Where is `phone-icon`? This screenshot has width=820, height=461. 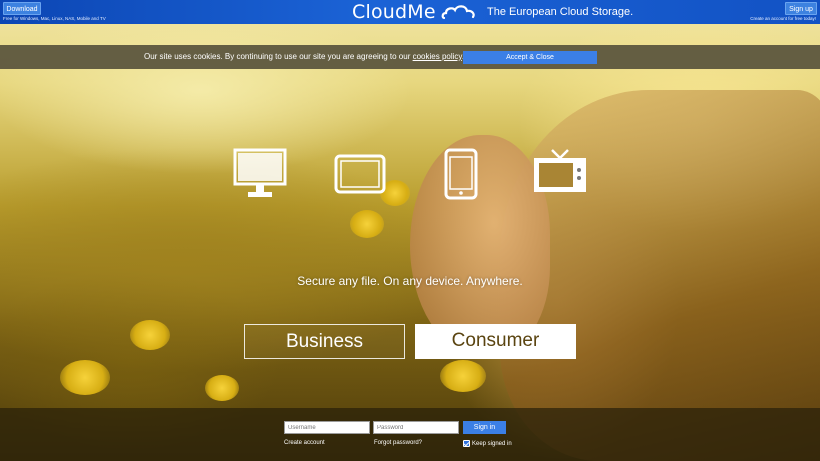
phone-icon is located at coordinates (461, 174).